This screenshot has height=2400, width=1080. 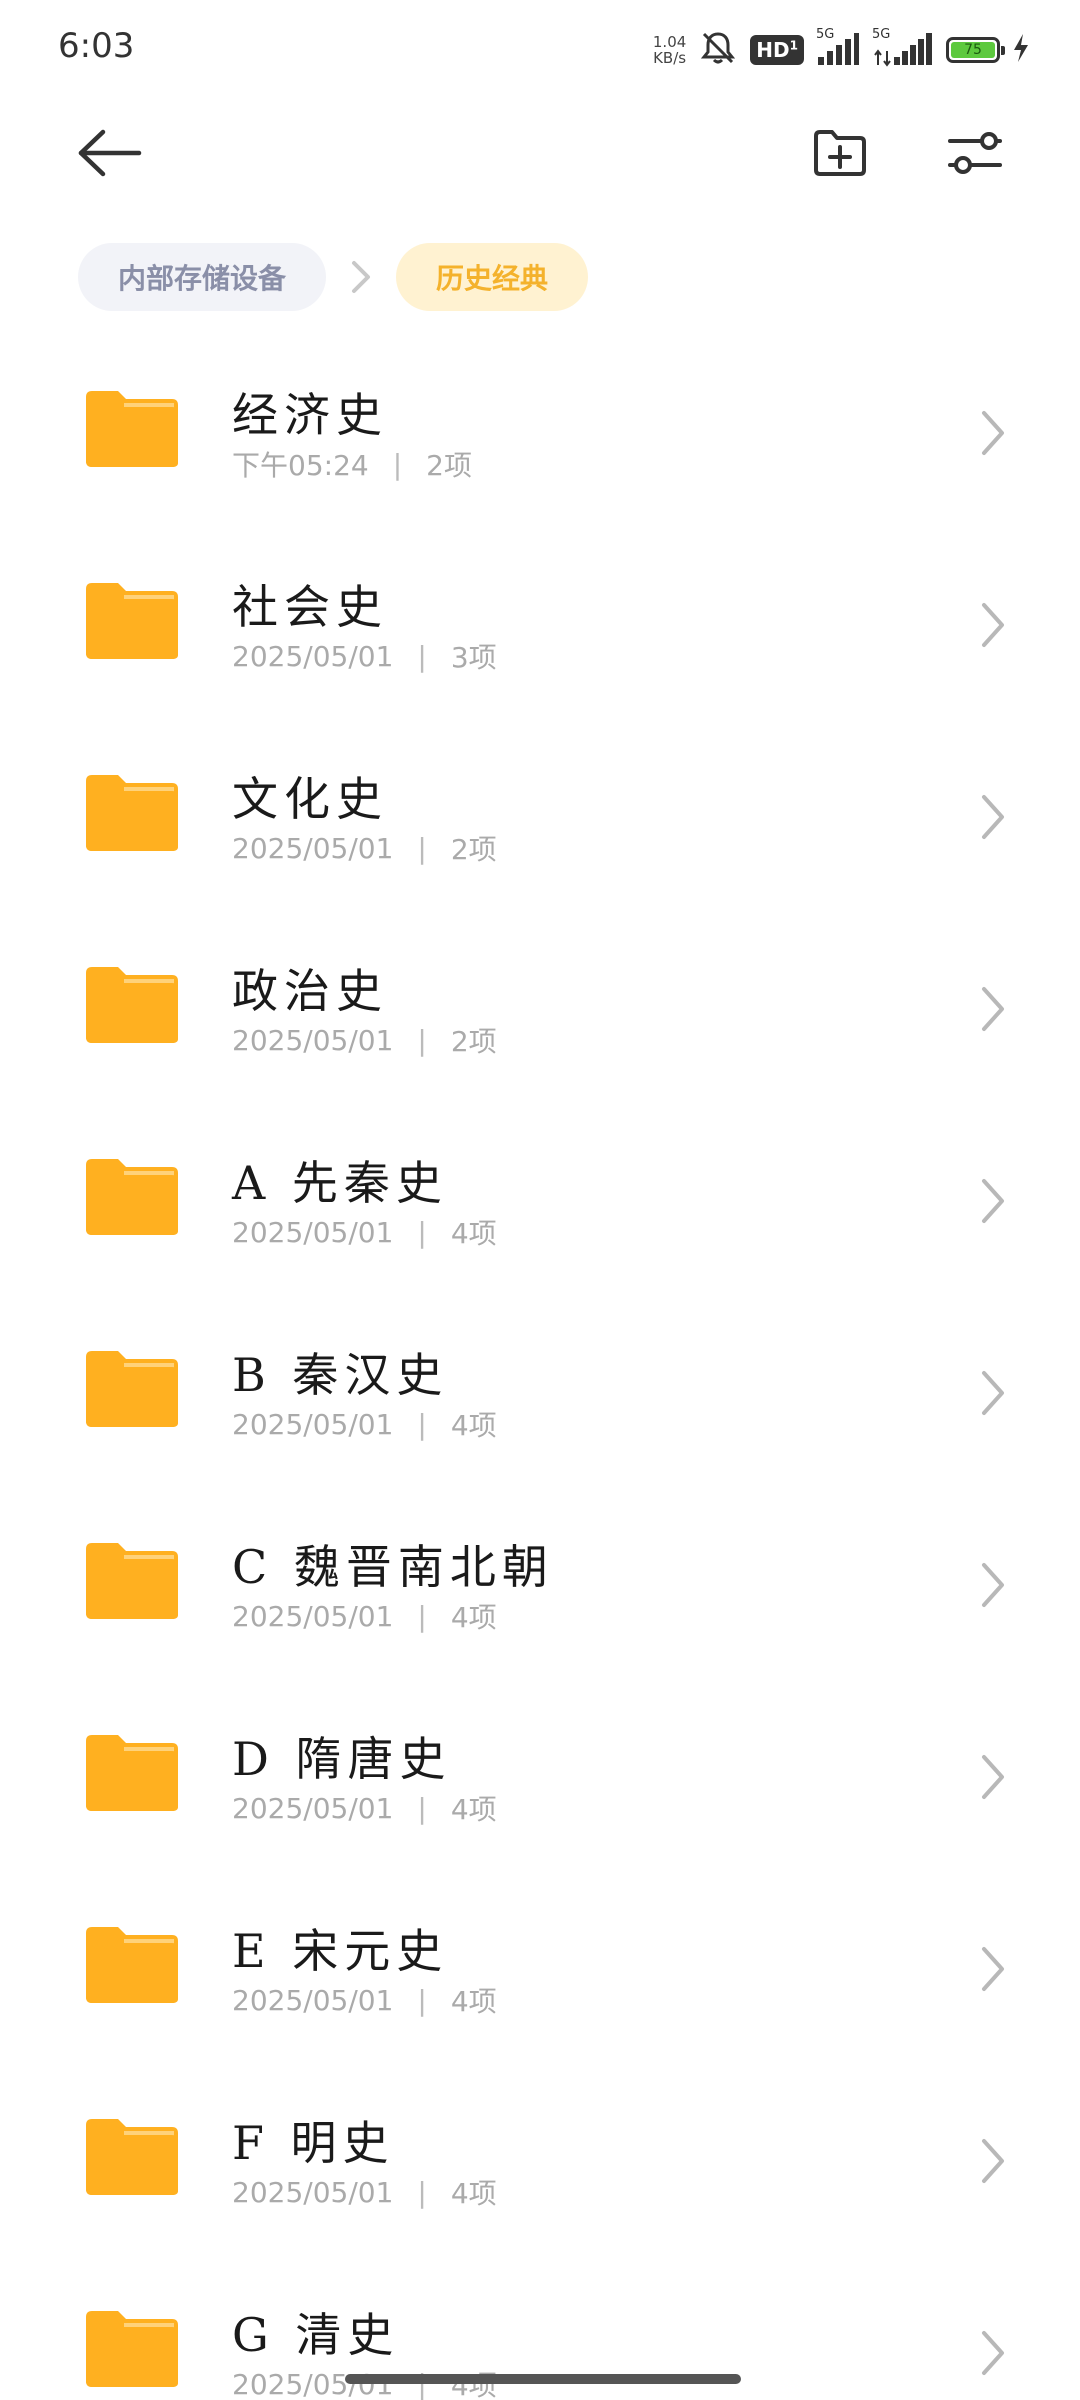 What do you see at coordinates (540, 817) in the screenshot?
I see `list-item: 文化史 2025/05/01 | 2项` at bounding box center [540, 817].